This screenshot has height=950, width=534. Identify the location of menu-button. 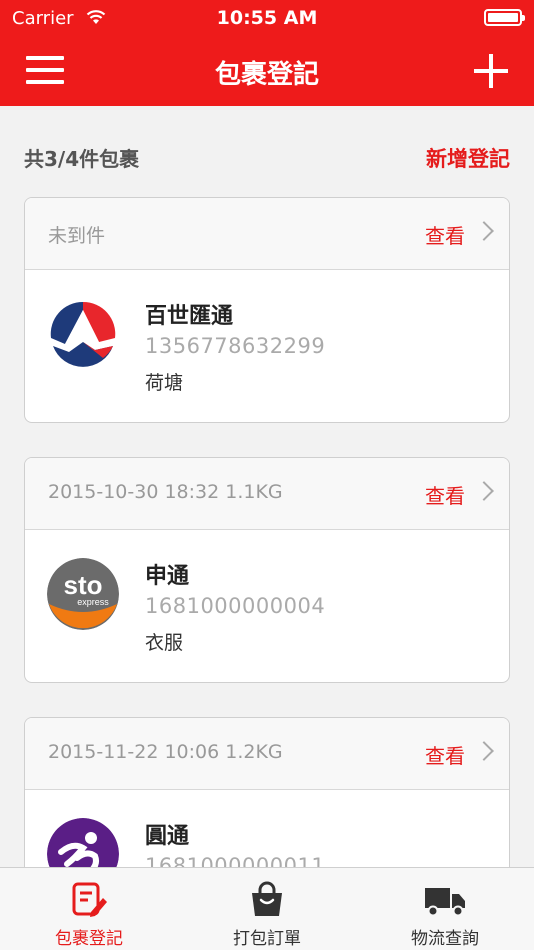
(45, 70).